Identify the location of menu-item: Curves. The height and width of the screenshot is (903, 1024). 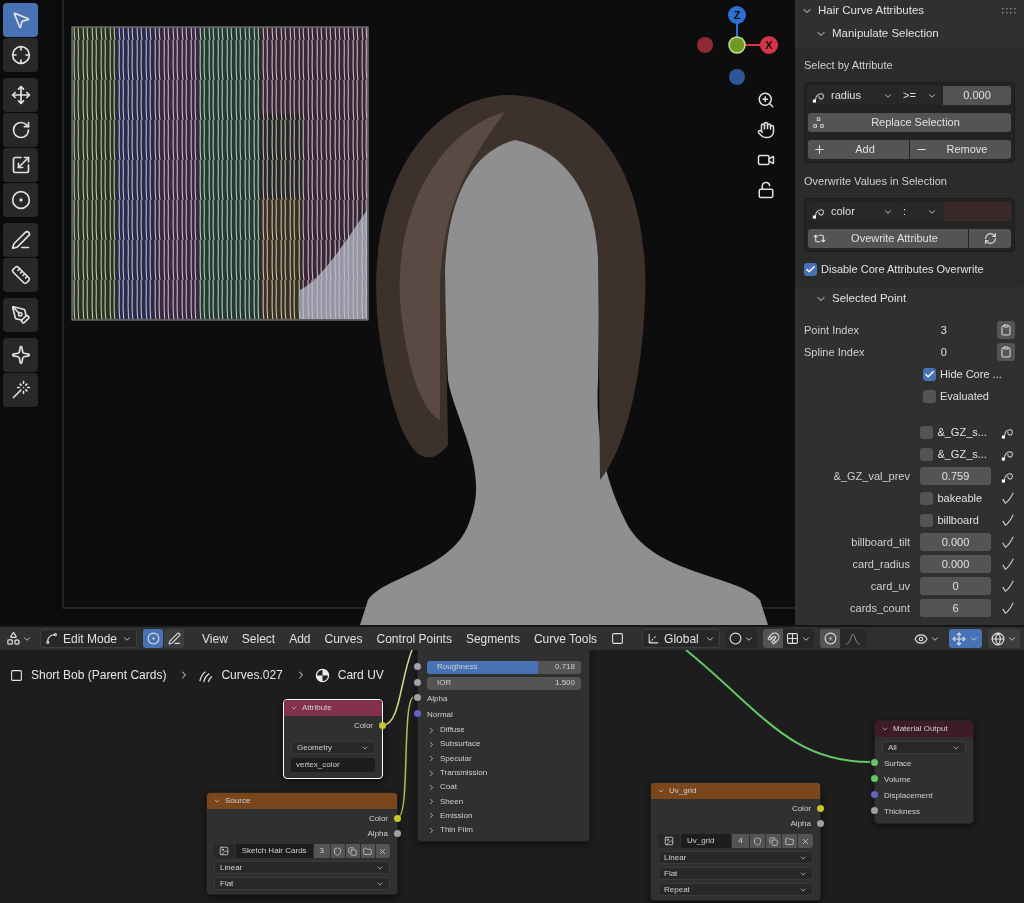
(343, 638).